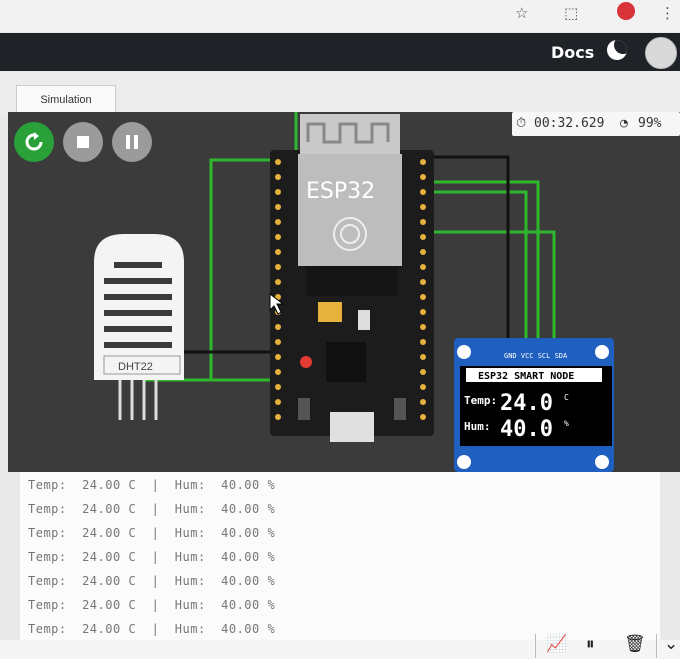 This screenshot has height=659, width=680. Describe the element at coordinates (304, 409) in the screenshot. I see `boot-button` at that location.